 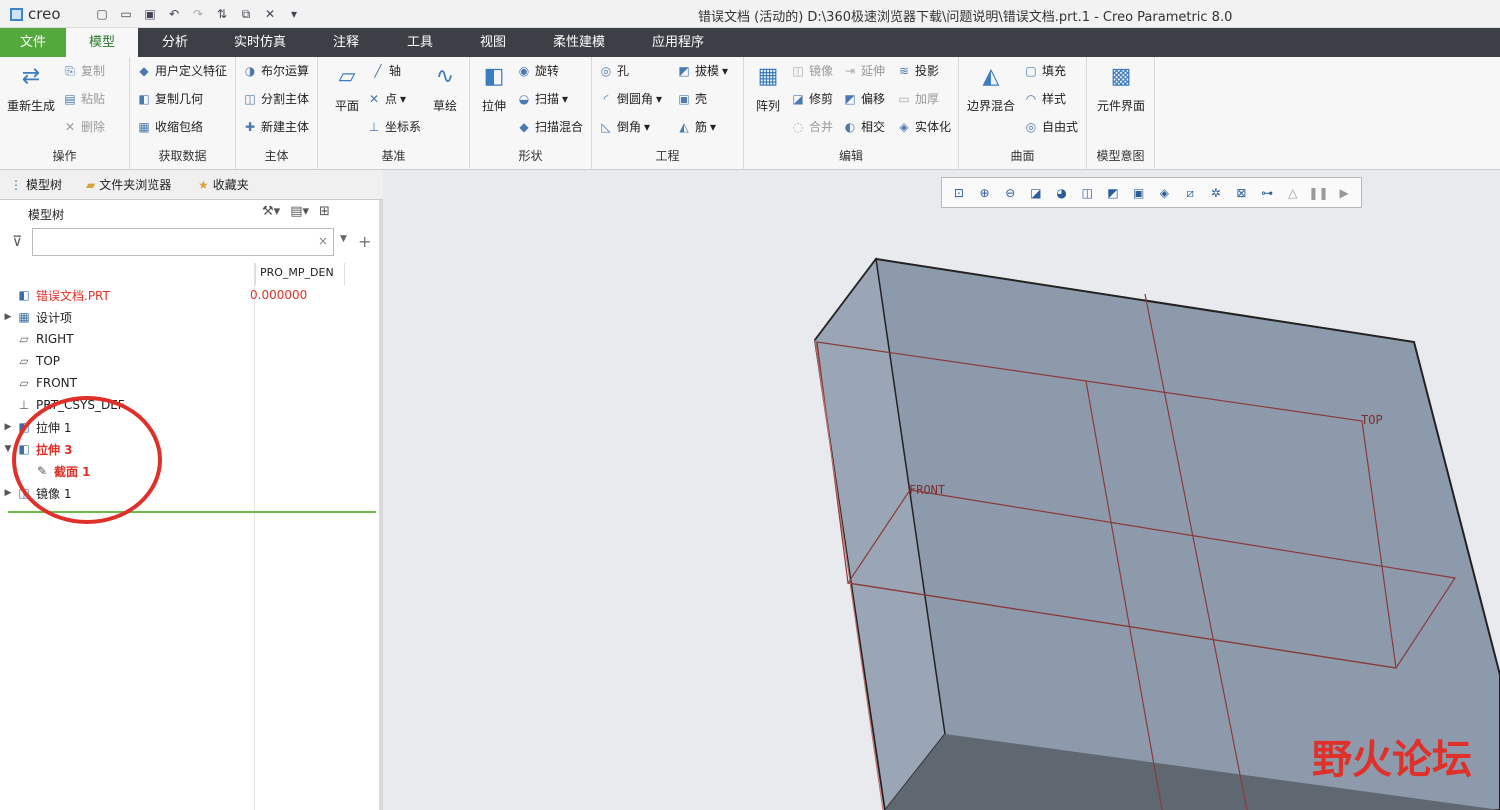 I want to click on swept-blend-button: ◆ 扫描混合, so click(x=549, y=127).